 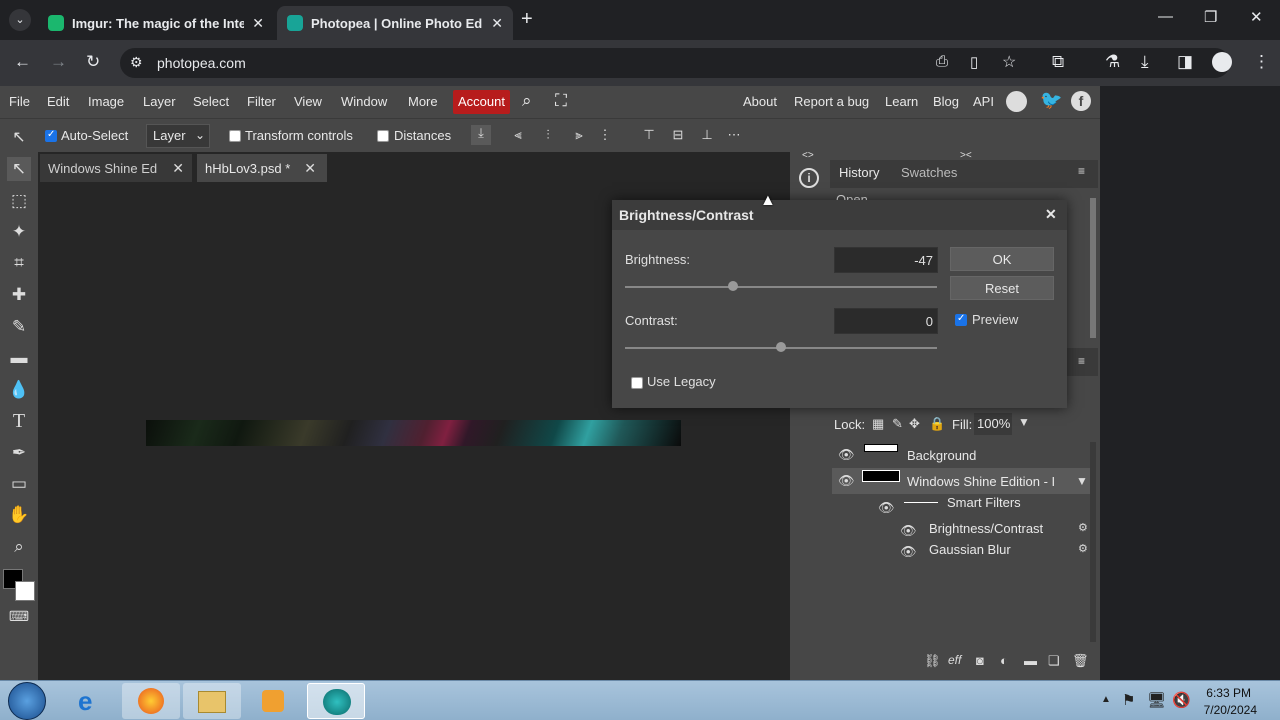 I want to click on clock-time: 6:33 PM, so click(x=1223, y=693).